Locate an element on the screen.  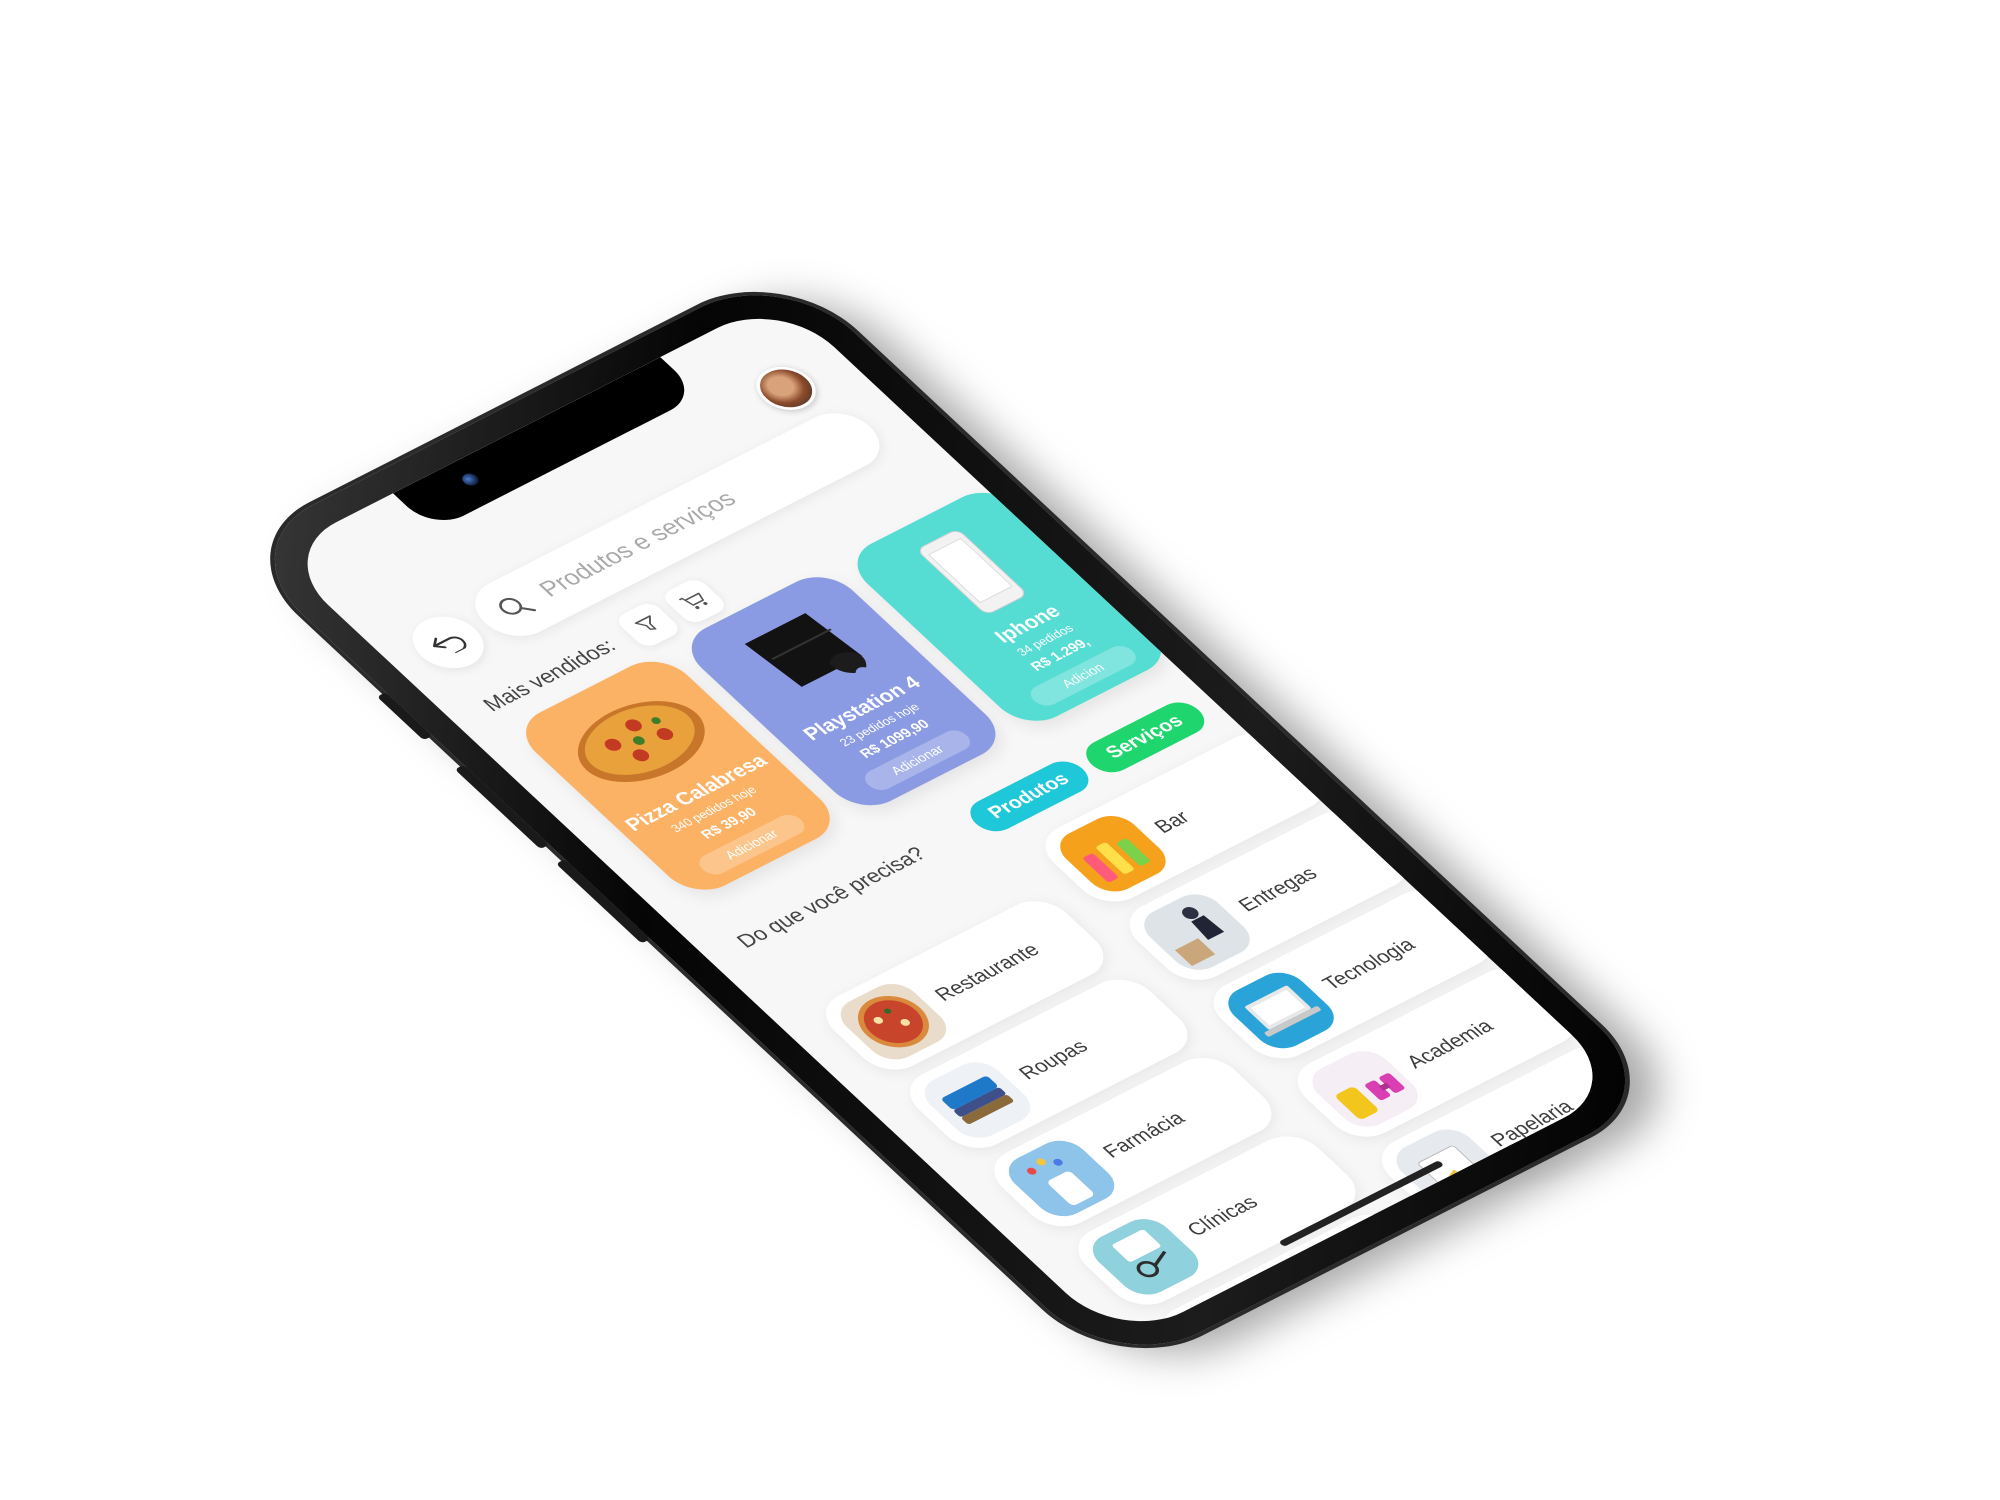
category-label: Bar is located at coordinates (1172, 822).